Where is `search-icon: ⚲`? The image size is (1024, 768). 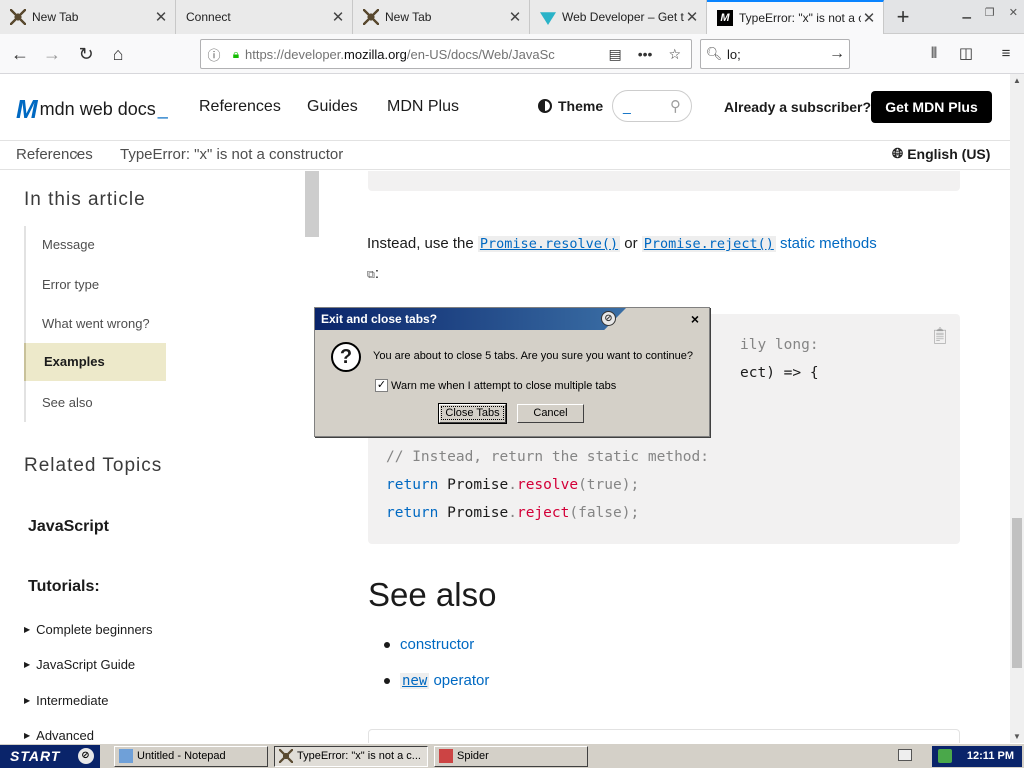 search-icon: ⚲ is located at coordinates (675, 106).